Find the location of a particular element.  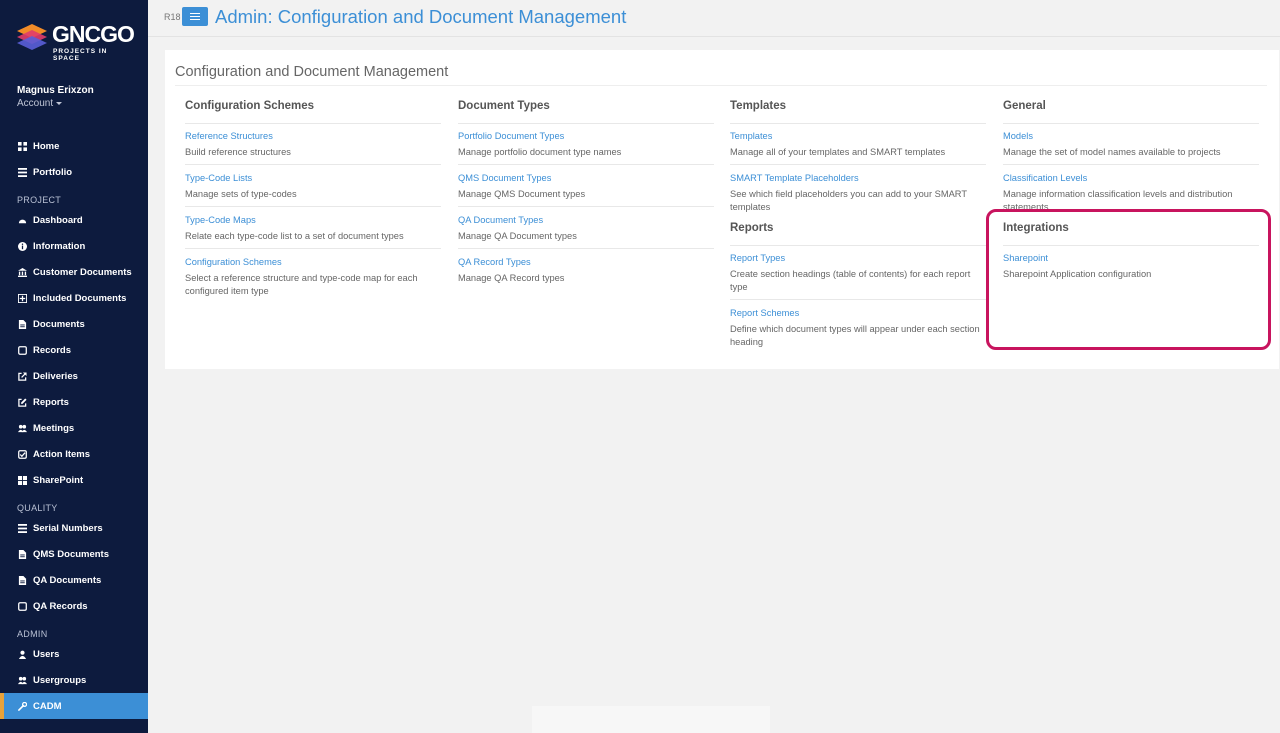

desc-type-code-lists: Manage sets of type-codes is located at coordinates (241, 194).